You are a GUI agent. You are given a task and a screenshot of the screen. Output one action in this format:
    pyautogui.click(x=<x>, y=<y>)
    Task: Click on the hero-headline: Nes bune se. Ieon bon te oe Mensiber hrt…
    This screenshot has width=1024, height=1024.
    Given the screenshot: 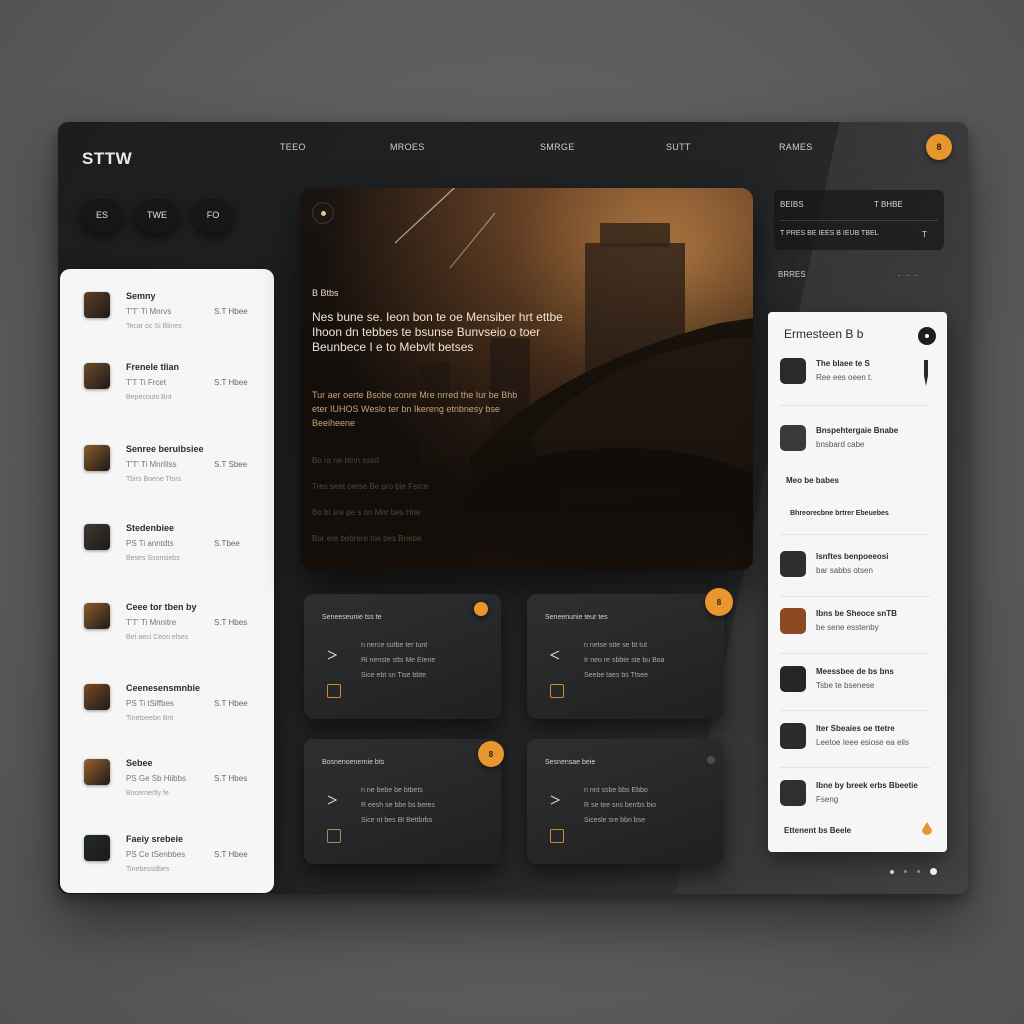 What is the action you would take?
    pyautogui.click(x=437, y=332)
    